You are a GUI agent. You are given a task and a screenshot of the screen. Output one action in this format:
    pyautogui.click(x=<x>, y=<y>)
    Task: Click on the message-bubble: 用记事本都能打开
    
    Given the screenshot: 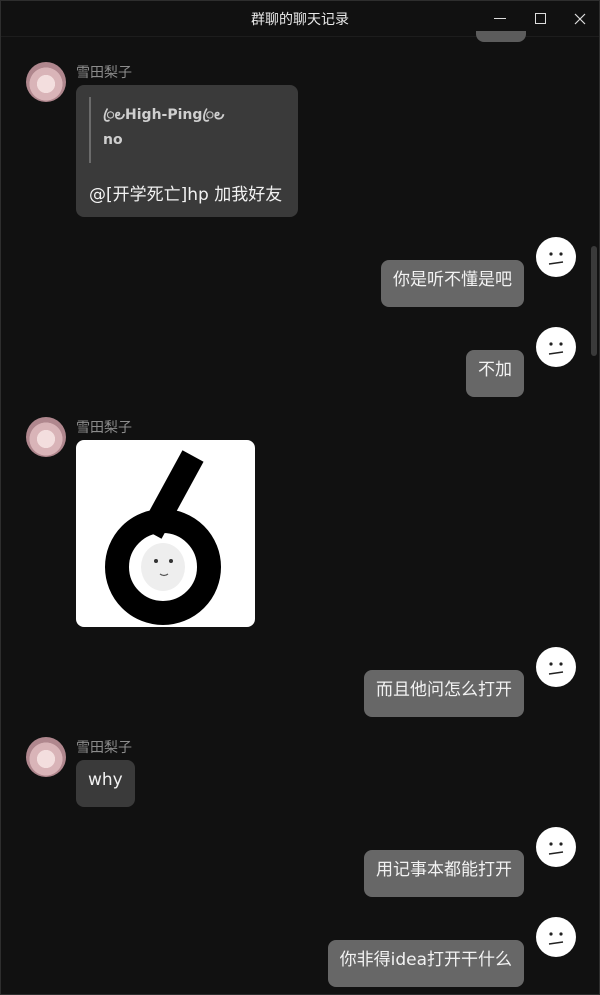 What is the action you would take?
    pyautogui.click(x=444, y=873)
    